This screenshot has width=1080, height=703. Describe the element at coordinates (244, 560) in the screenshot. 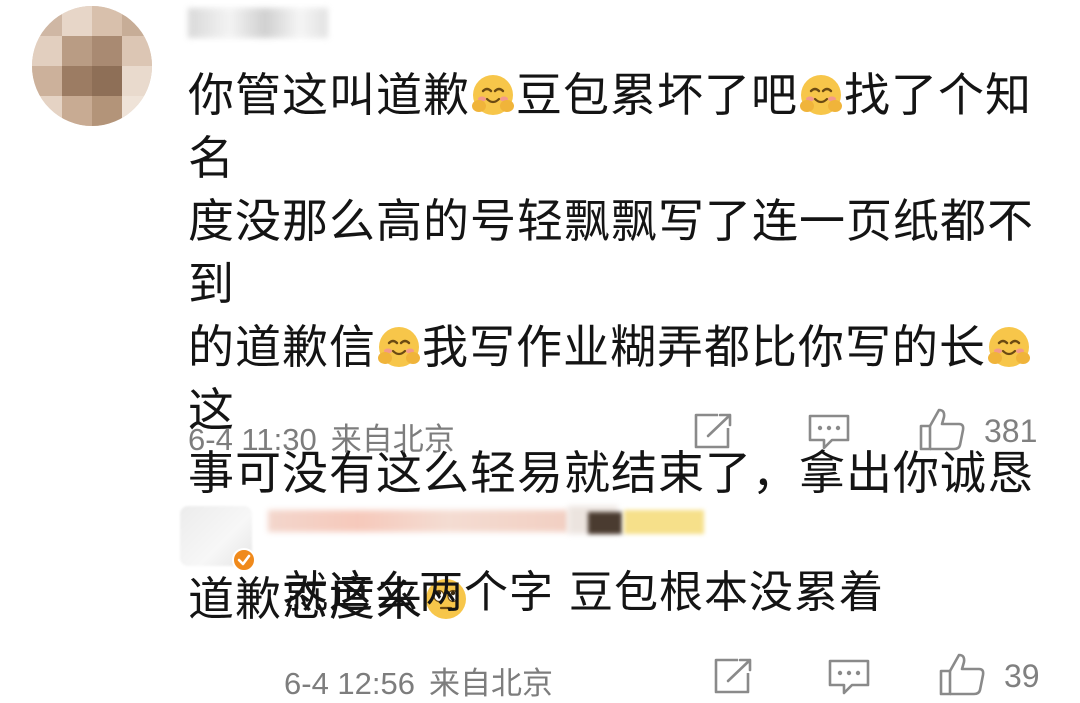

I see `verified-badge-icon` at that location.